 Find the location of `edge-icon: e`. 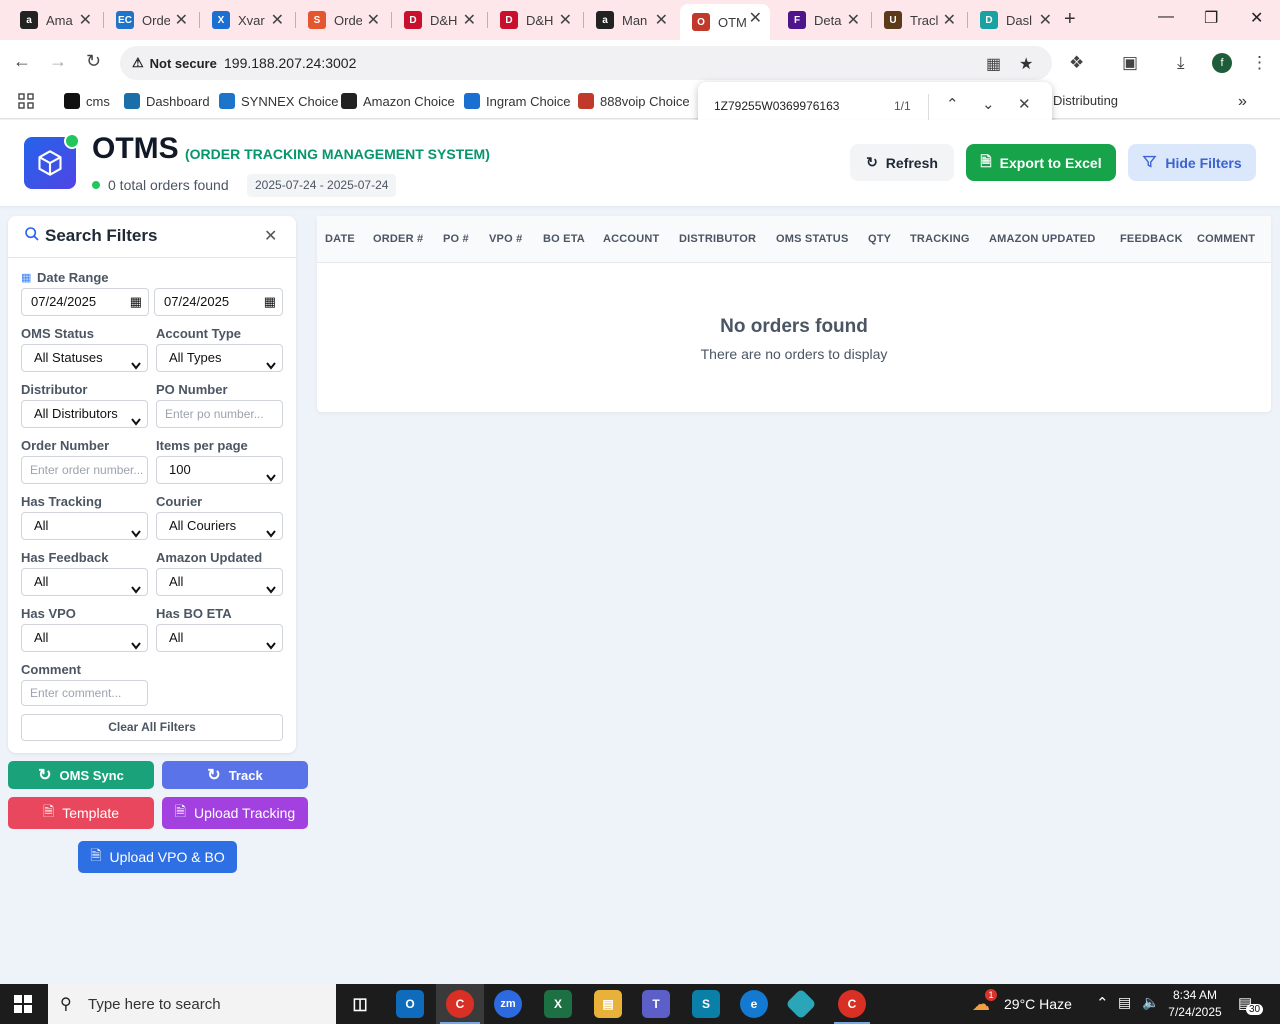

edge-icon: e is located at coordinates (754, 1004).